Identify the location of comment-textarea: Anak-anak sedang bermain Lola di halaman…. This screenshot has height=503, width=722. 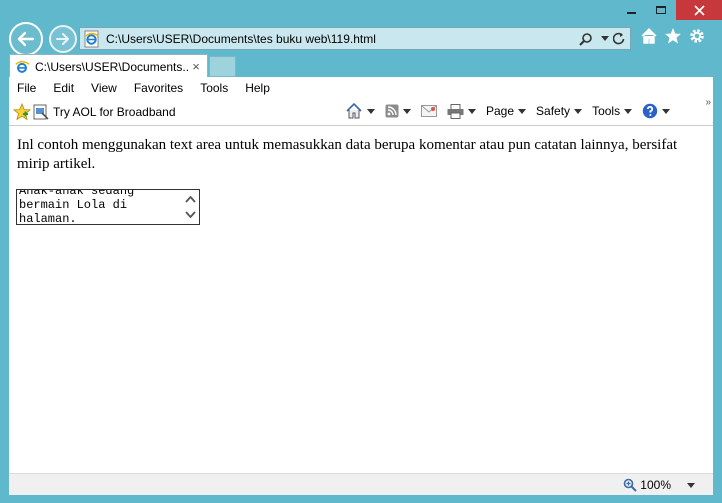
(108, 207).